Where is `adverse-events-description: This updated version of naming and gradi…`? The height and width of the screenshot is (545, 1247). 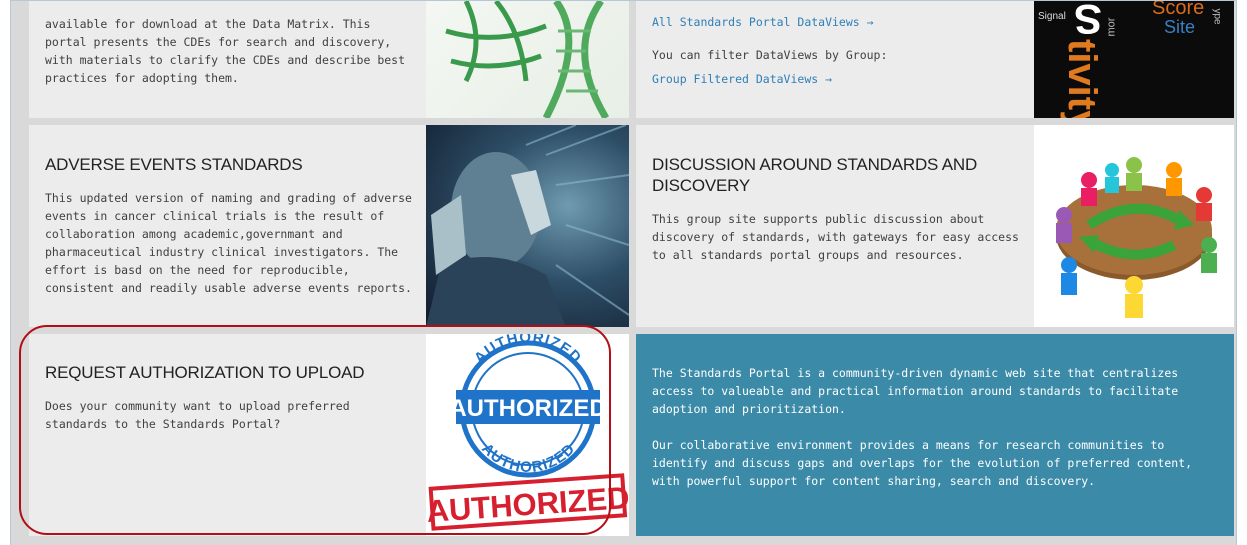 adverse-events-description: This updated version of naming and gradi… is located at coordinates (228, 243).